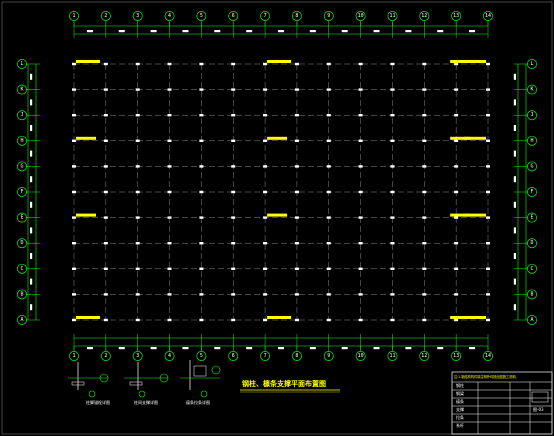  I want to click on steel-column-D14, so click(488, 243).